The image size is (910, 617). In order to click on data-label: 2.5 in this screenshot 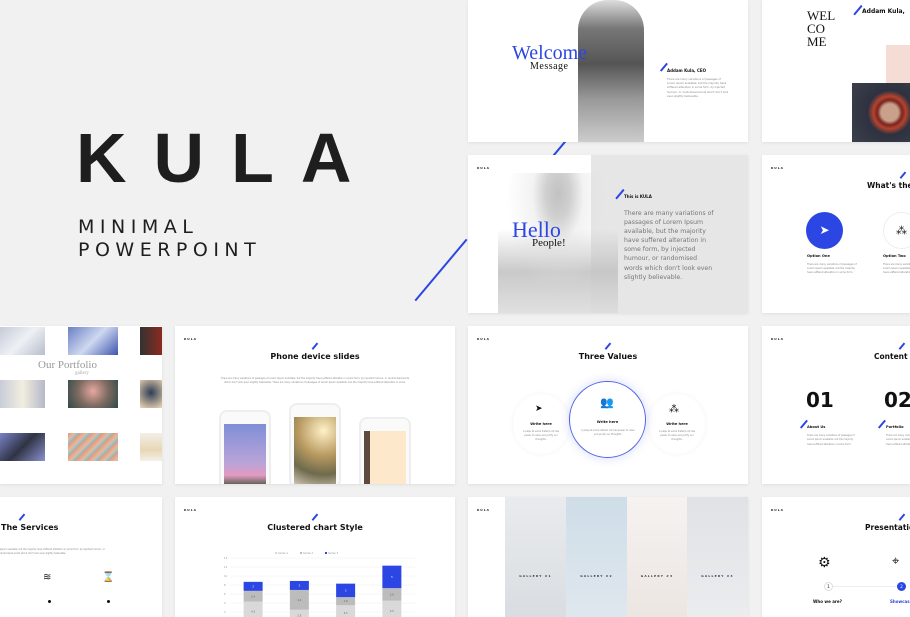, I will do `click(299, 615)`.